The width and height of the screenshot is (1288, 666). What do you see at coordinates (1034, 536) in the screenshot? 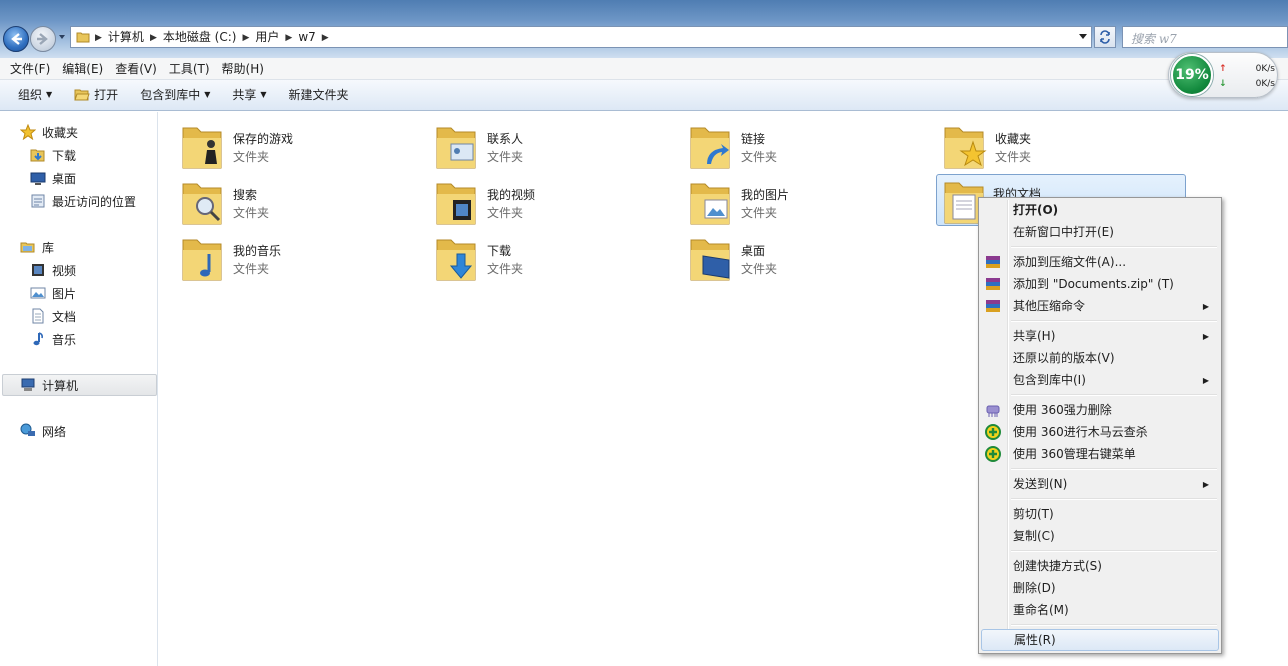
I see `ctx-label: 复制(C)` at bounding box center [1034, 536].